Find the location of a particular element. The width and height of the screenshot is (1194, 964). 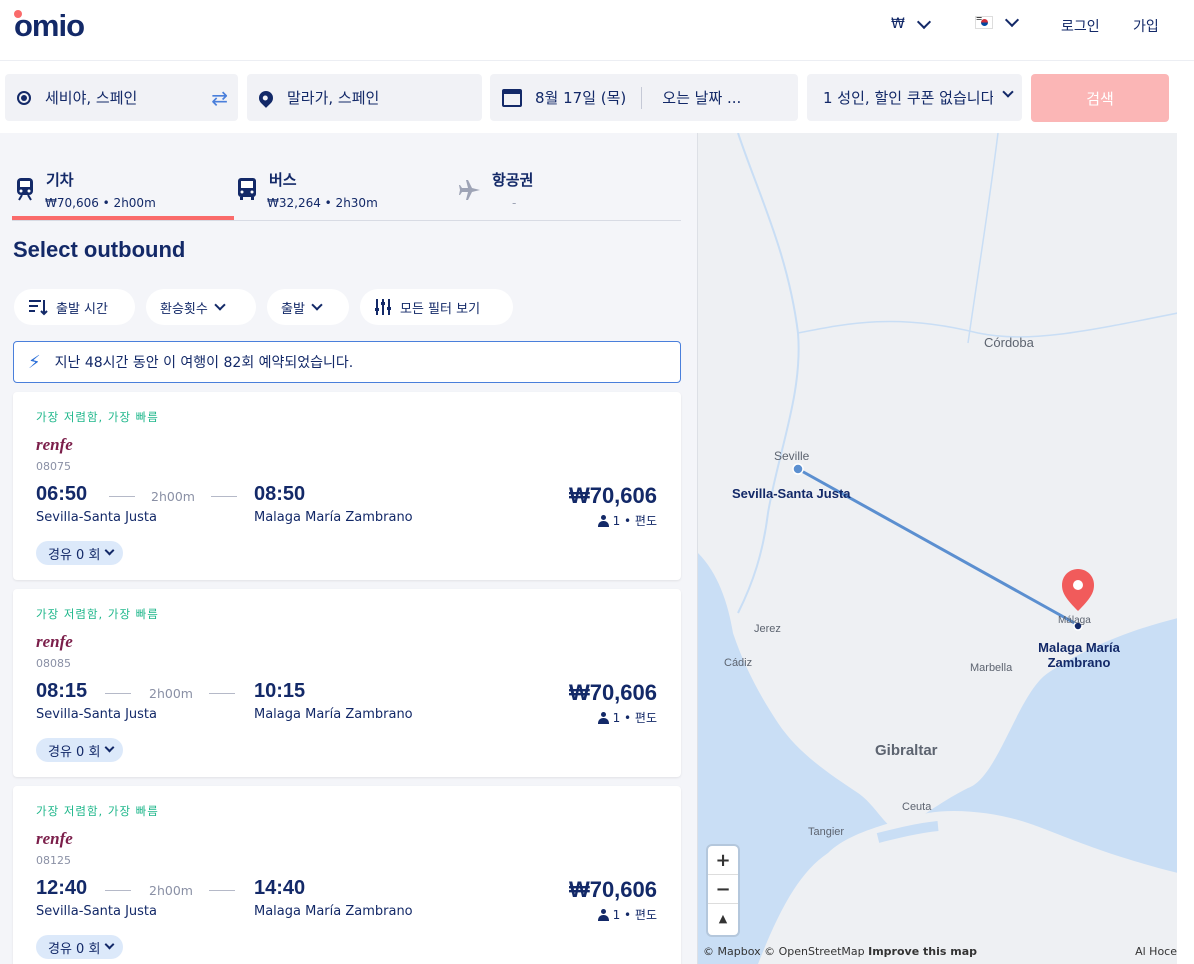

login-link: 로그인 is located at coordinates (1080, 26).